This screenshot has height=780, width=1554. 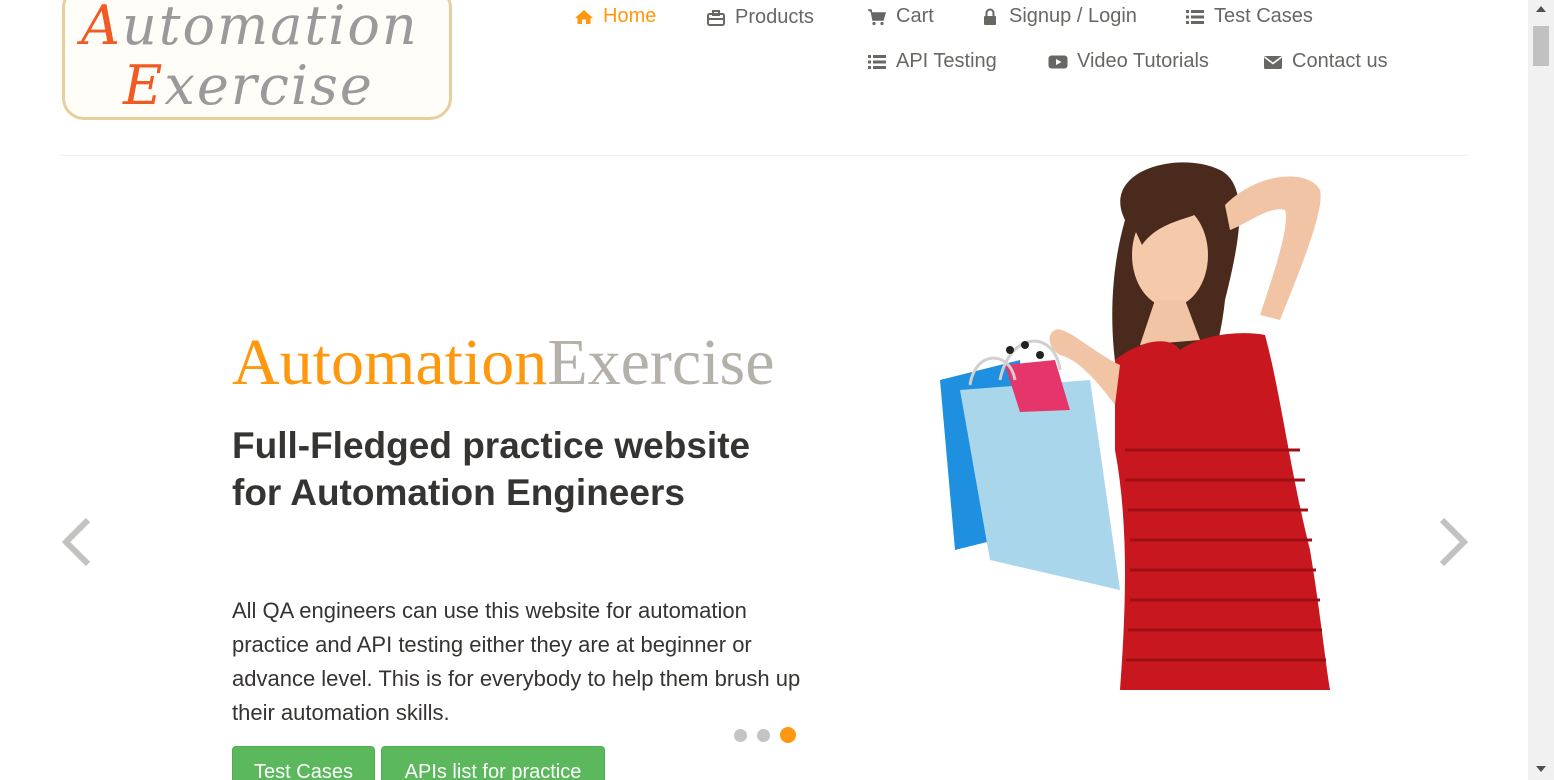 I want to click on nav-signup-login-label: Signup / Login, so click(x=1073, y=16).